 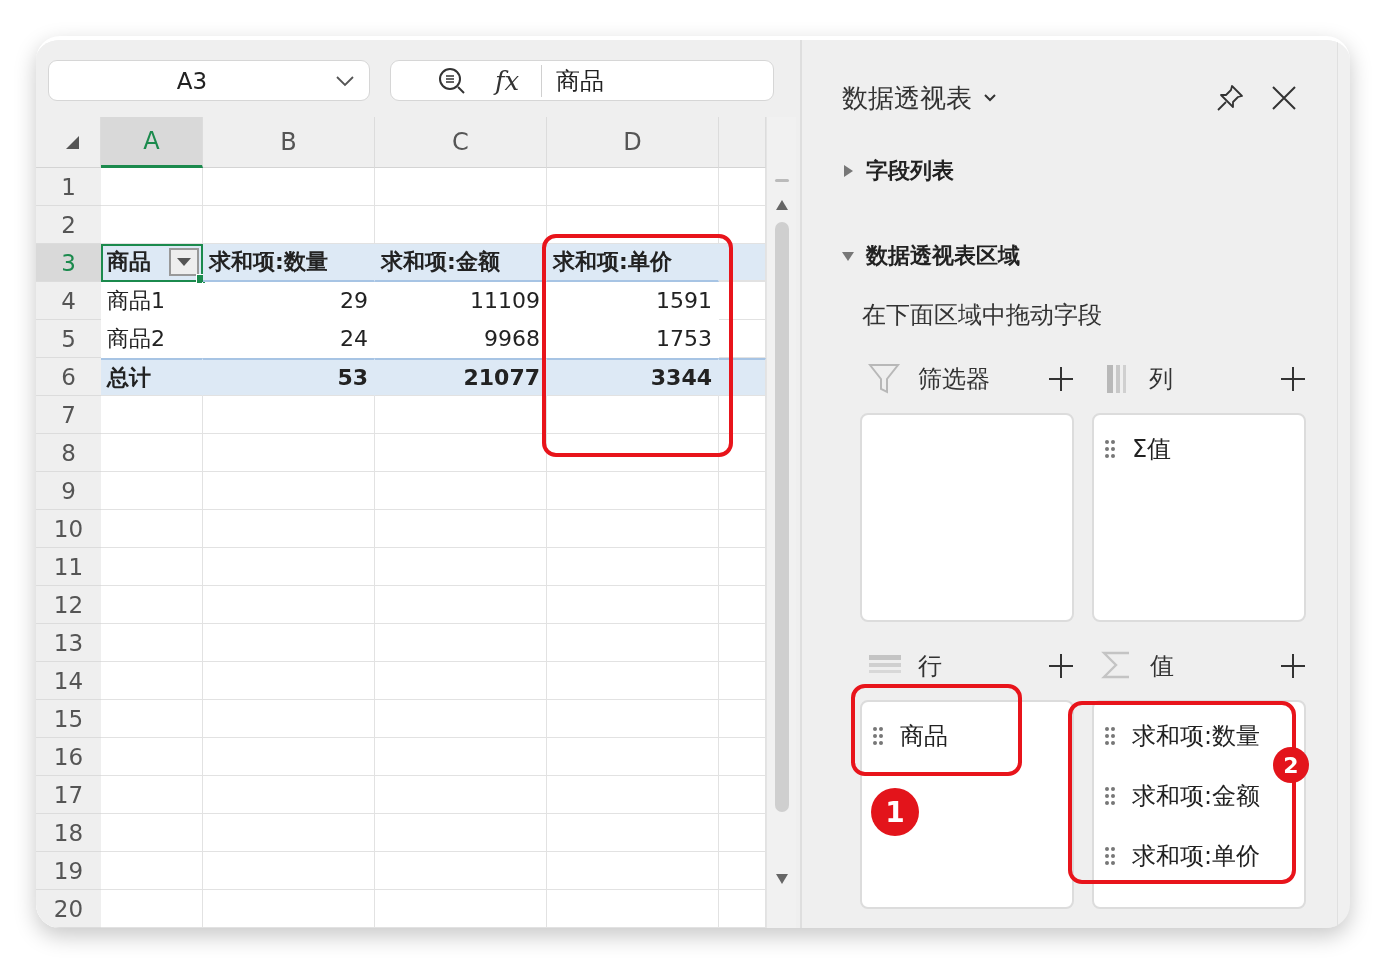 I want to click on pin-icon, so click(x=1230, y=98).